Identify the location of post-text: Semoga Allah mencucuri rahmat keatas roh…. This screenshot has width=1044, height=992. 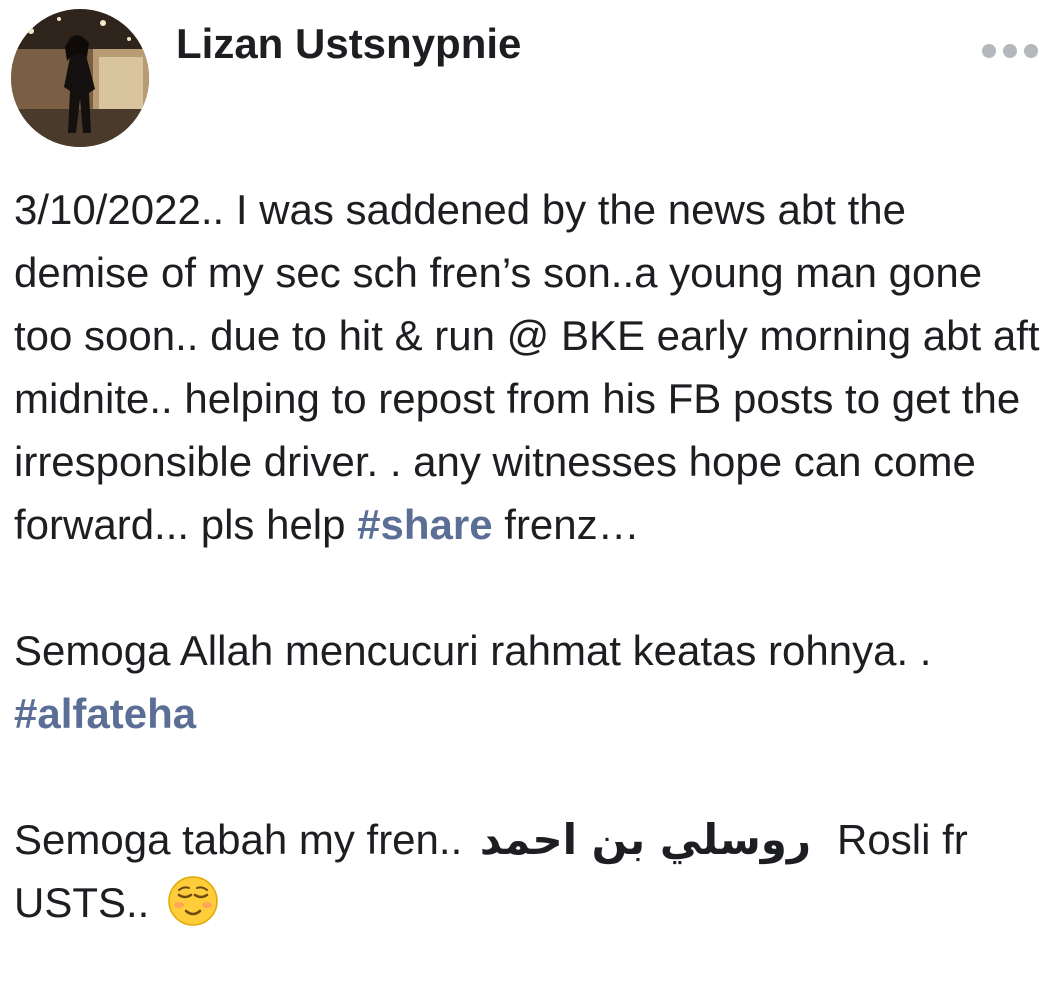
(473, 650).